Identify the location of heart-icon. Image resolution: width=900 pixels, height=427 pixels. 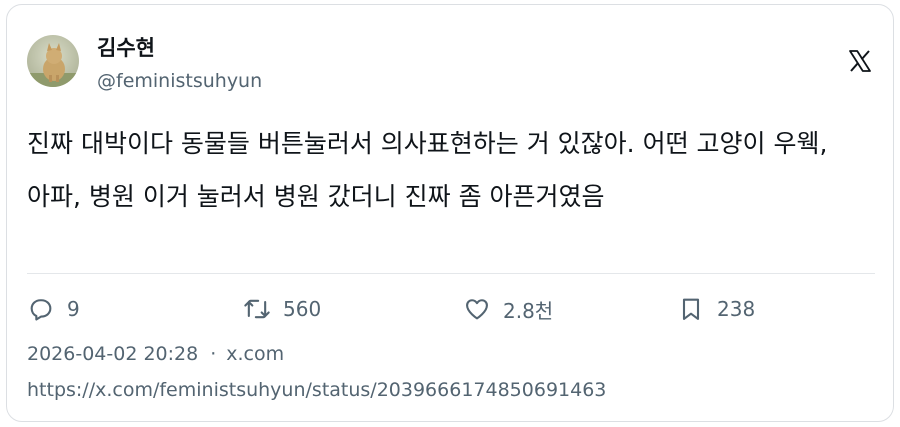
(477, 309).